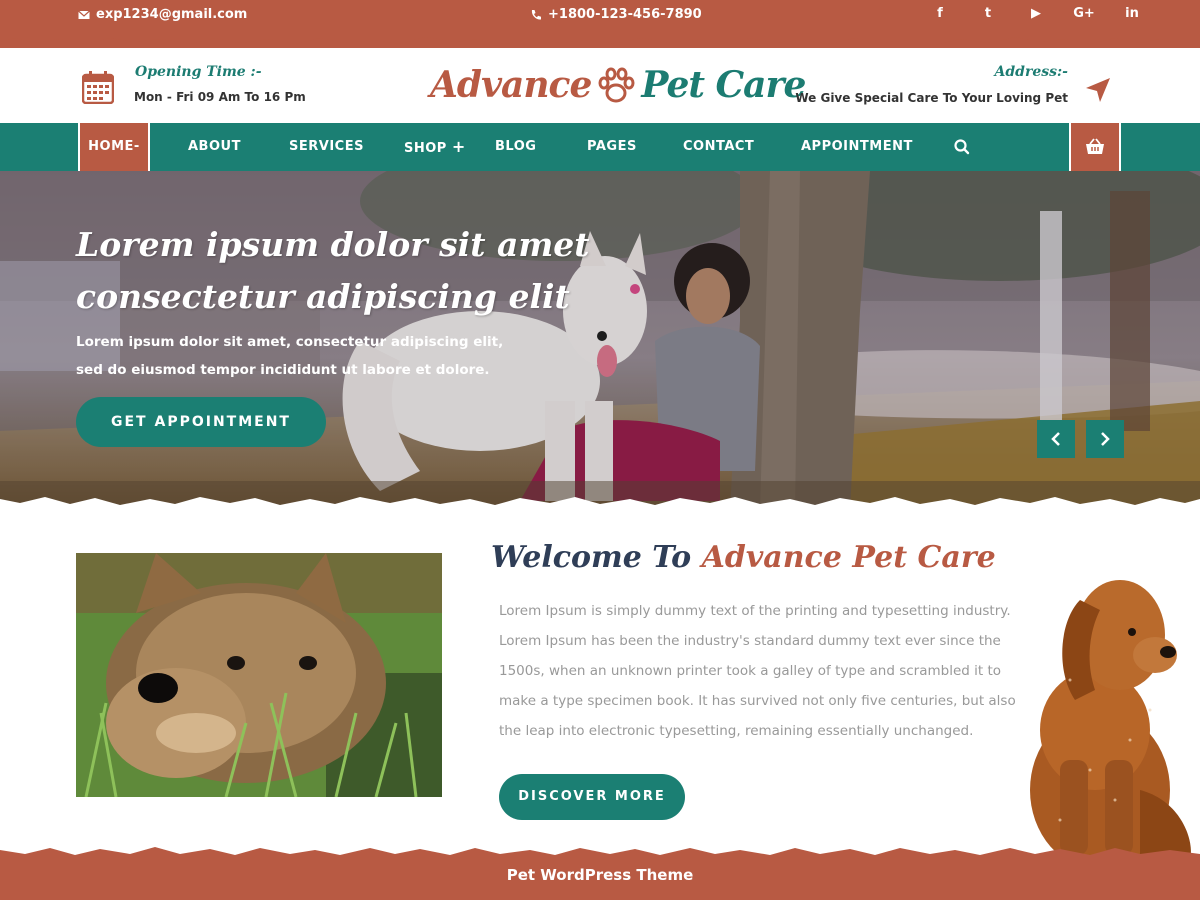 The width and height of the screenshot is (1200, 900). I want to click on nav-appointment: APPOINTMENT, so click(857, 147).